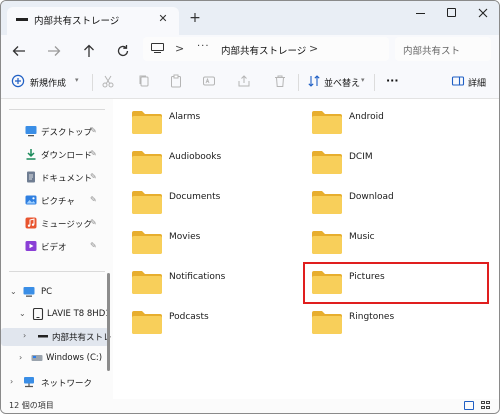 The width and height of the screenshot is (500, 414). What do you see at coordinates (443, 49) in the screenshot?
I see `search-input: 内部共有スト` at bounding box center [443, 49].